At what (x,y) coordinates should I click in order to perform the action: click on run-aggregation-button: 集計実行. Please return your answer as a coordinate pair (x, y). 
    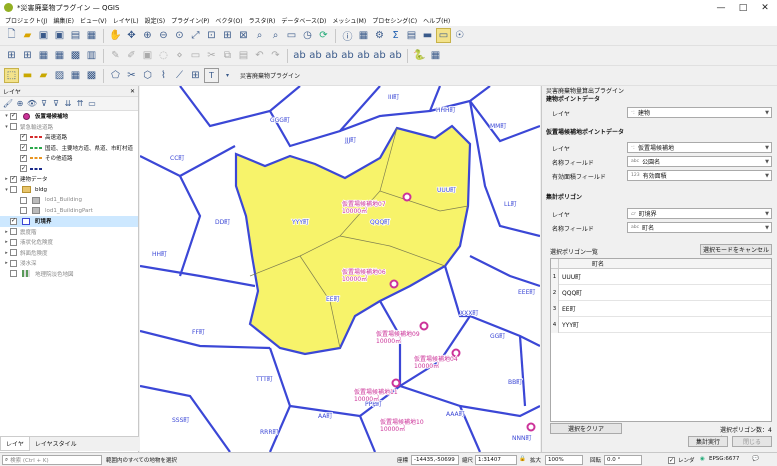
    Looking at the image, I should click on (708, 441).